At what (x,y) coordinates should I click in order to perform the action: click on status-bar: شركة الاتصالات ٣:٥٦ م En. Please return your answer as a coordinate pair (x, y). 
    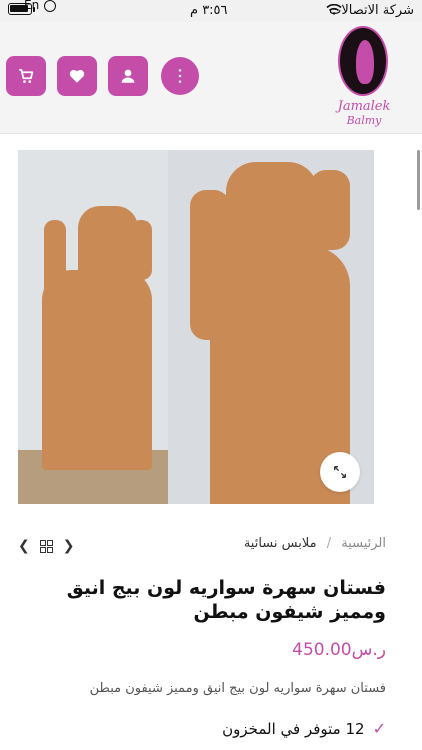
    Looking at the image, I should click on (211, 11).